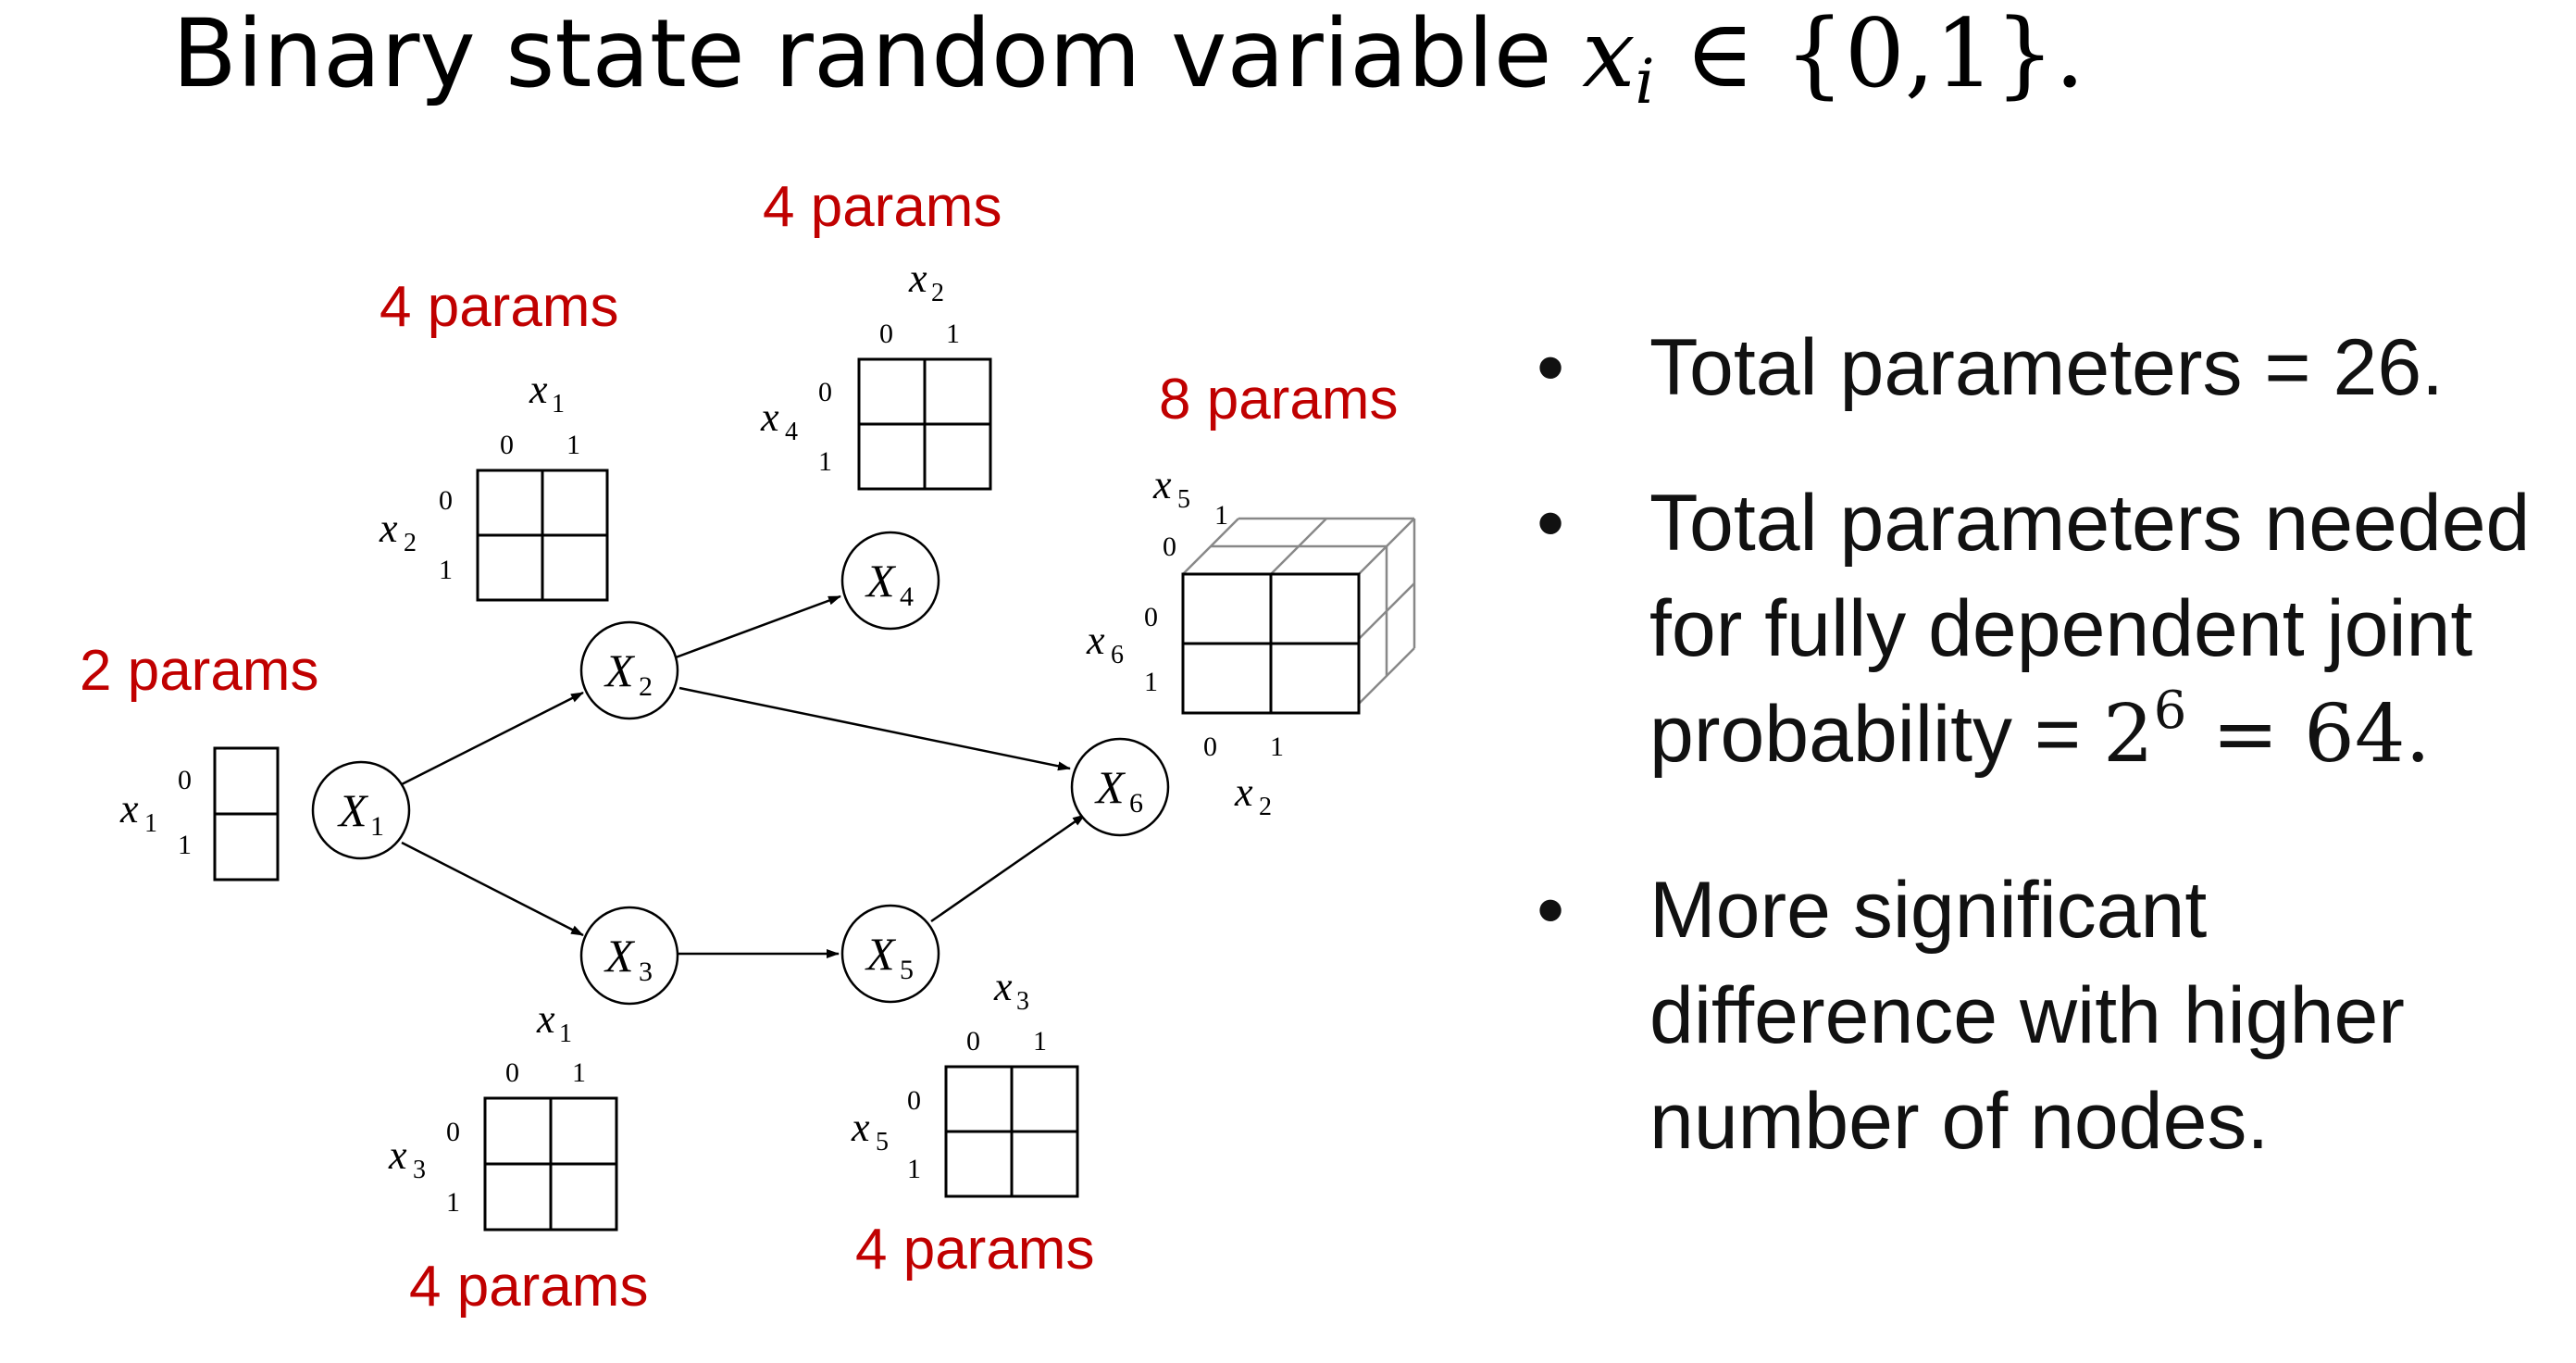  I want to click on cpt-x5, so click(1011, 1131).